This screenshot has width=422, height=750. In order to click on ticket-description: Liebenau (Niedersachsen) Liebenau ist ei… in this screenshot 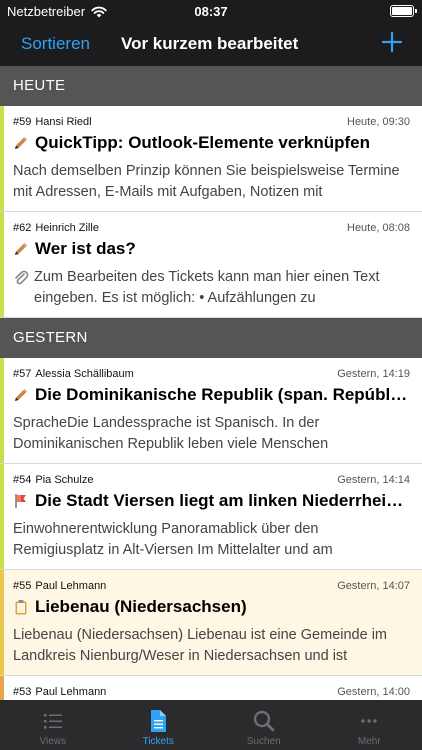, I will do `click(200, 645)`.